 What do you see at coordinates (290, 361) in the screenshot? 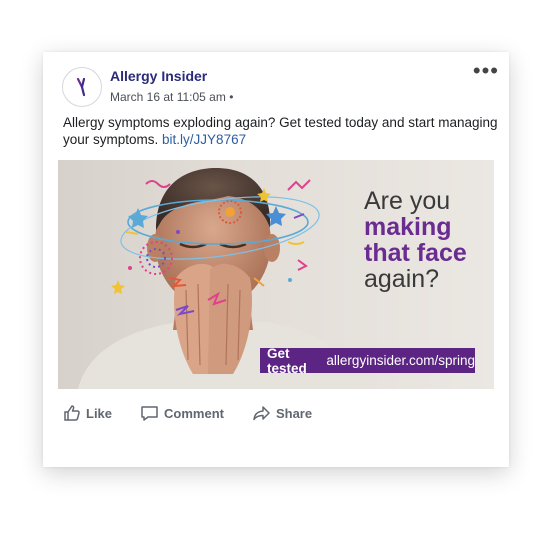
I see `get-tested-button: Get tested` at bounding box center [290, 361].